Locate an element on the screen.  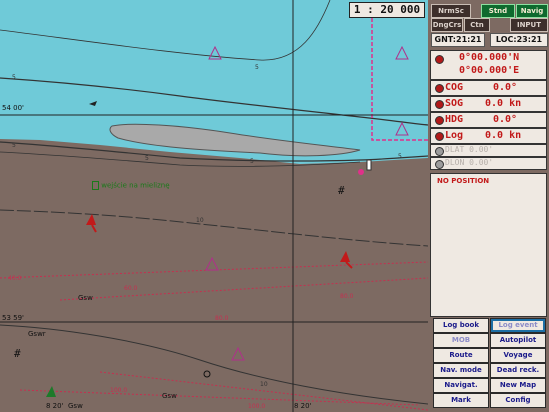
log-display: Log 0.0 kn is located at coordinates (488, 136).